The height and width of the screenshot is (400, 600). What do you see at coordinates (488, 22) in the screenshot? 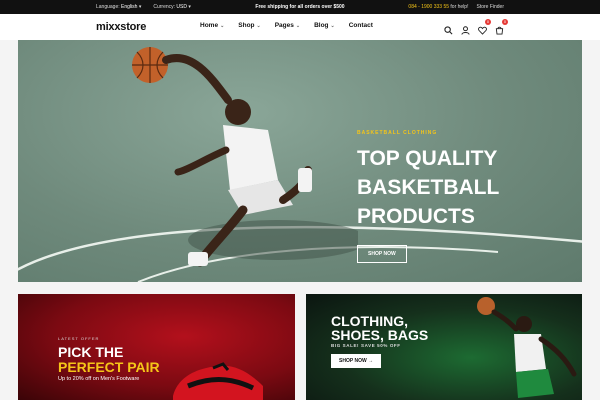
I see `wishlist-count-badge: 0` at bounding box center [488, 22].